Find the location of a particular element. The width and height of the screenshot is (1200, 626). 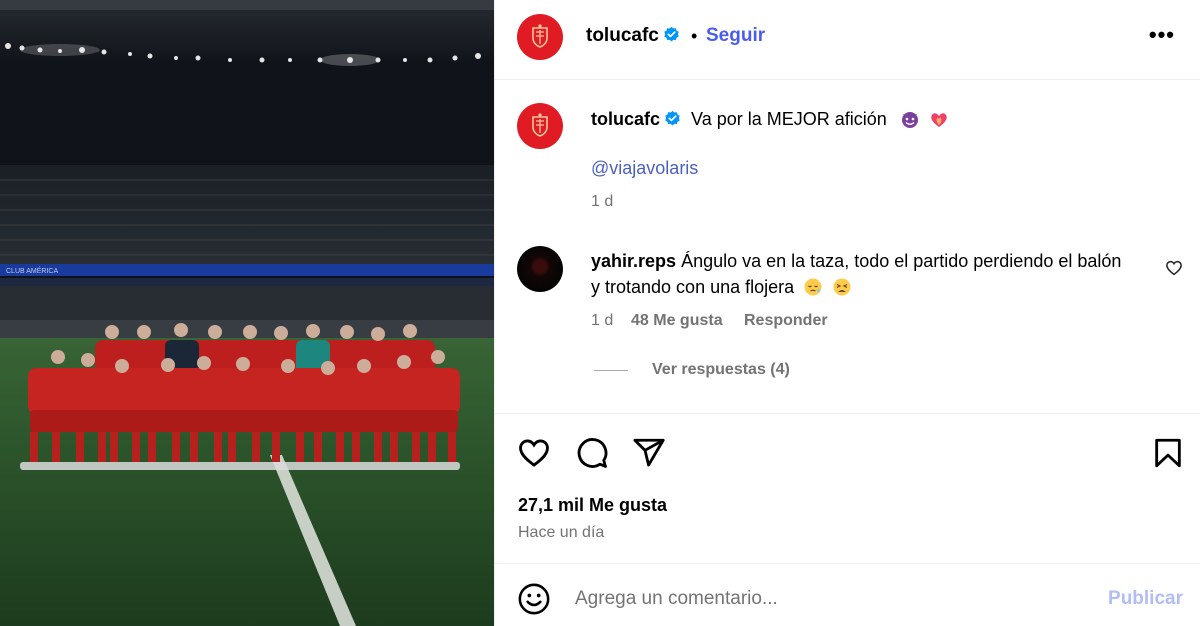

post-actions: 27,1 mil Me gusta Hace un día is located at coordinates (847, 488).